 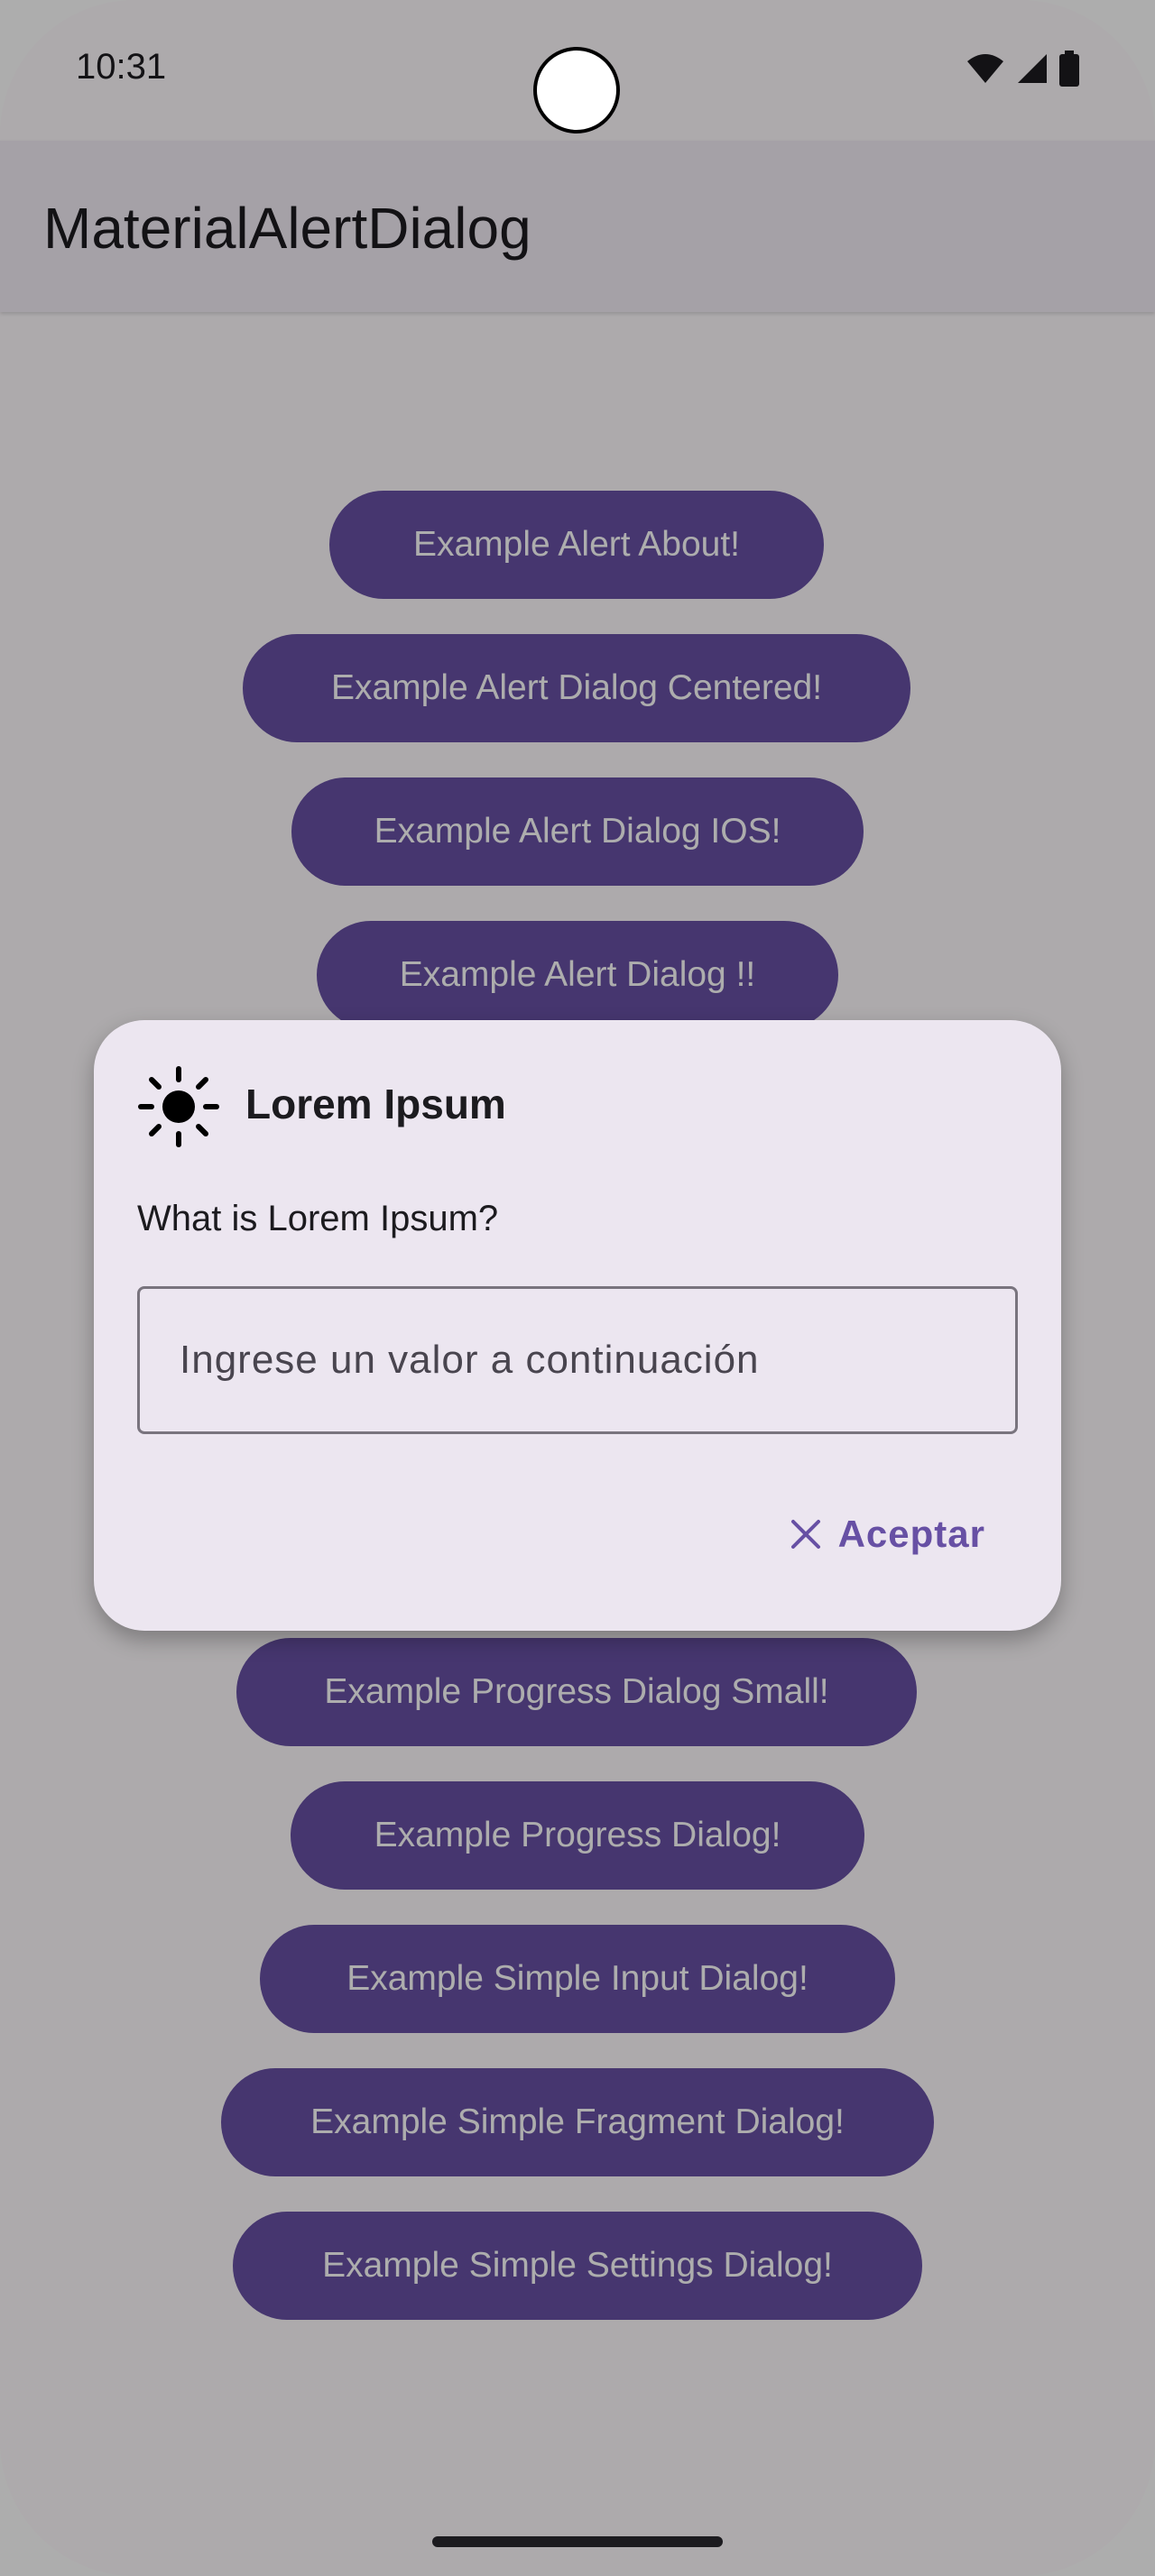 What do you see at coordinates (178, 1106) in the screenshot?
I see `sun-icon` at bounding box center [178, 1106].